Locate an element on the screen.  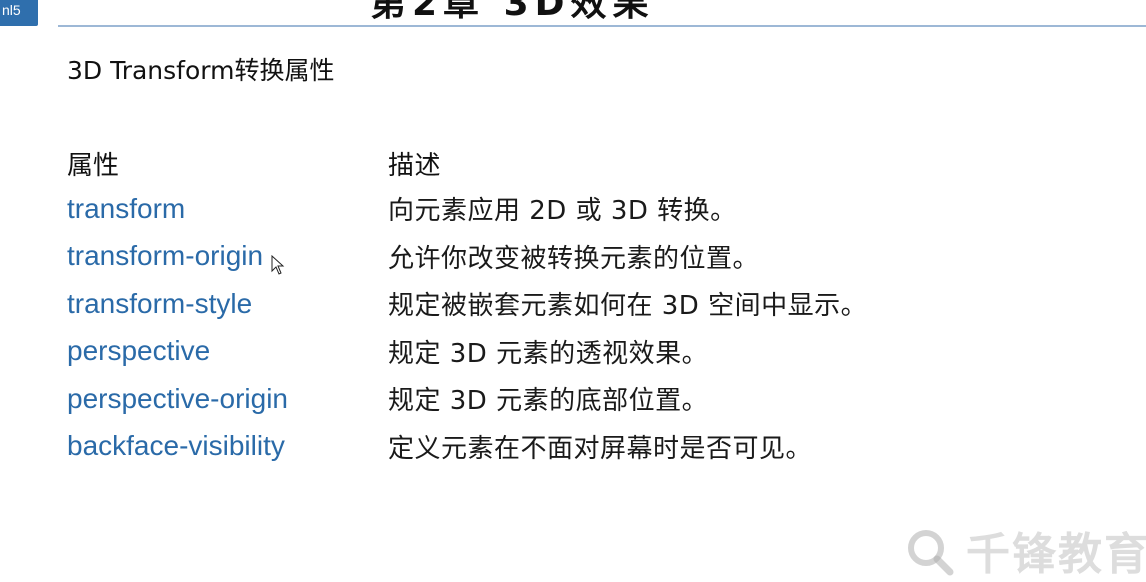
mouse-cursor-icon is located at coordinates (278, 265).